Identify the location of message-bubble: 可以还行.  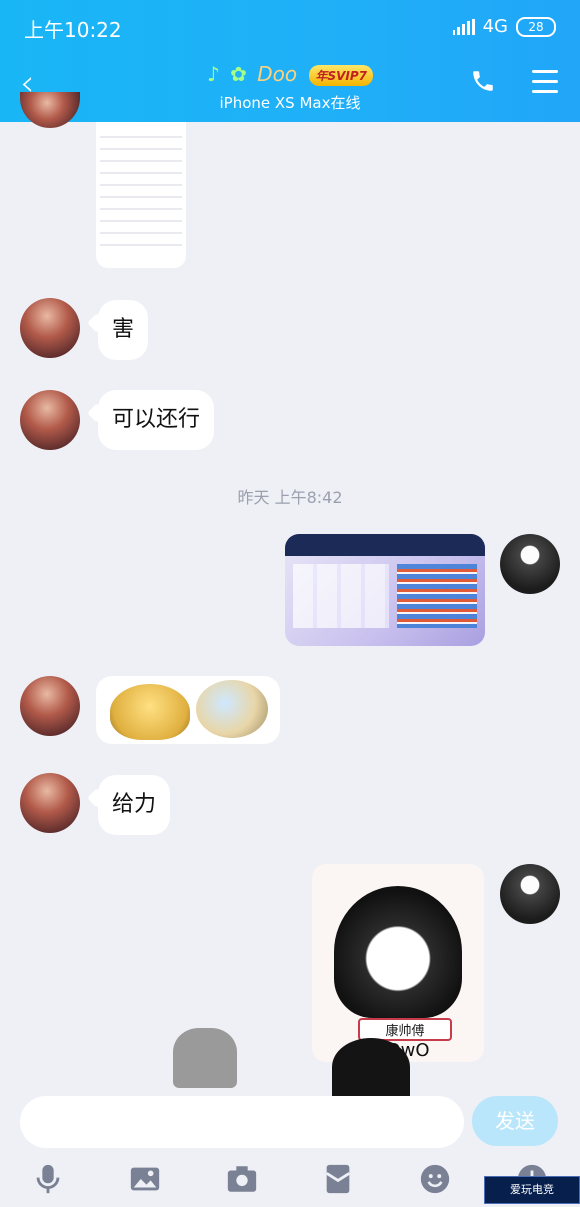
(156, 420).